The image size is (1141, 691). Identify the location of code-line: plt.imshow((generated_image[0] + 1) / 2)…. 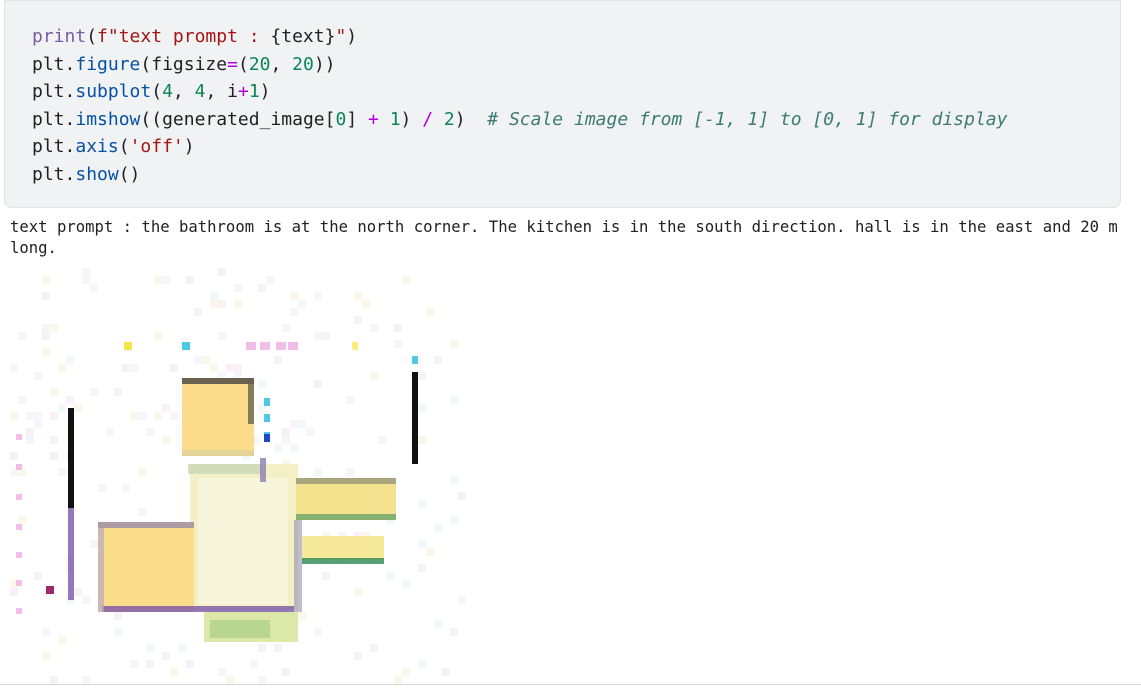
(519, 120).